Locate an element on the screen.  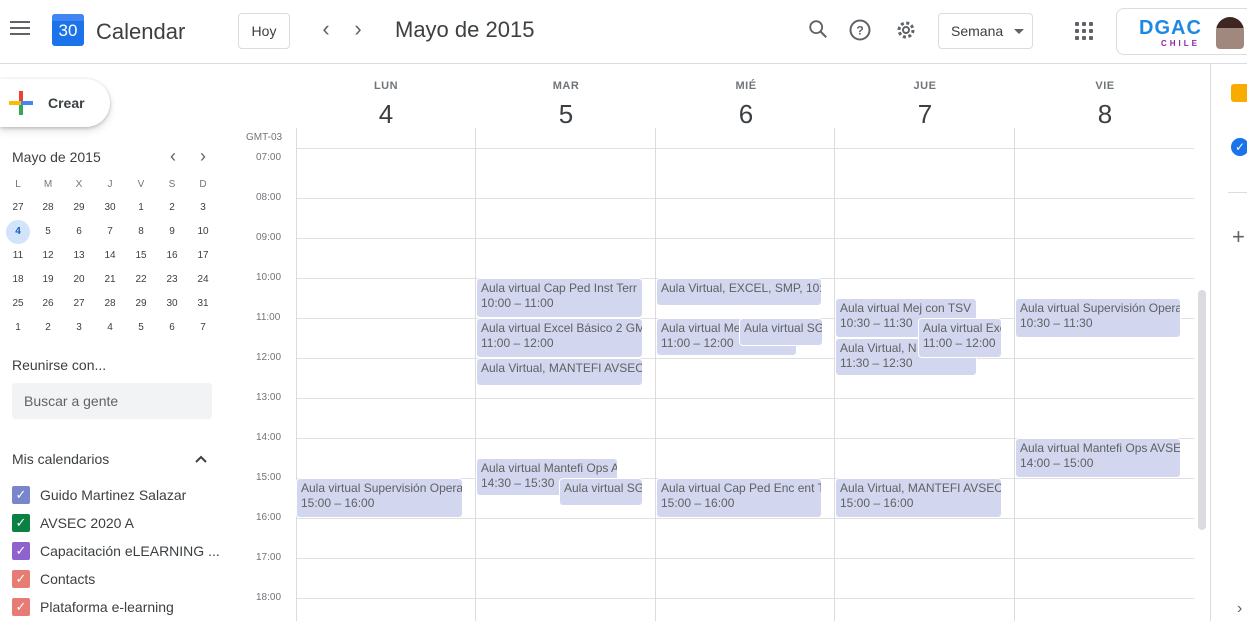
calendar-event: Aula Virtual, EXCEL, SMP, 10:0 is located at coordinates (739, 292).